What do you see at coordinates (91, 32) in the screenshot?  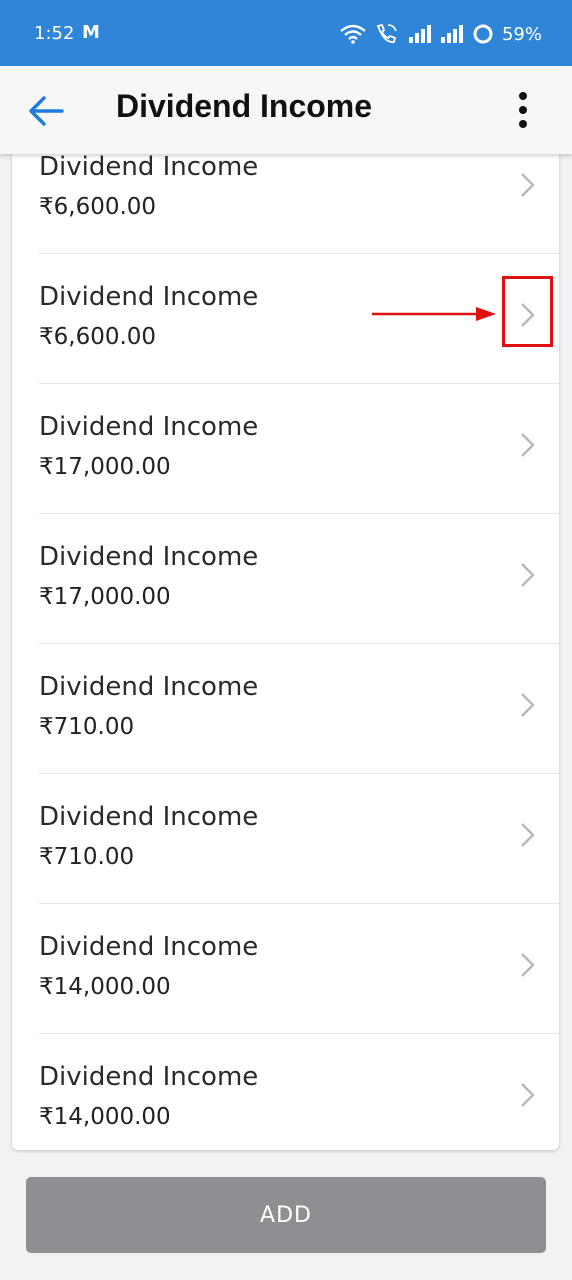 I see `gmail-notification-icon: M` at bounding box center [91, 32].